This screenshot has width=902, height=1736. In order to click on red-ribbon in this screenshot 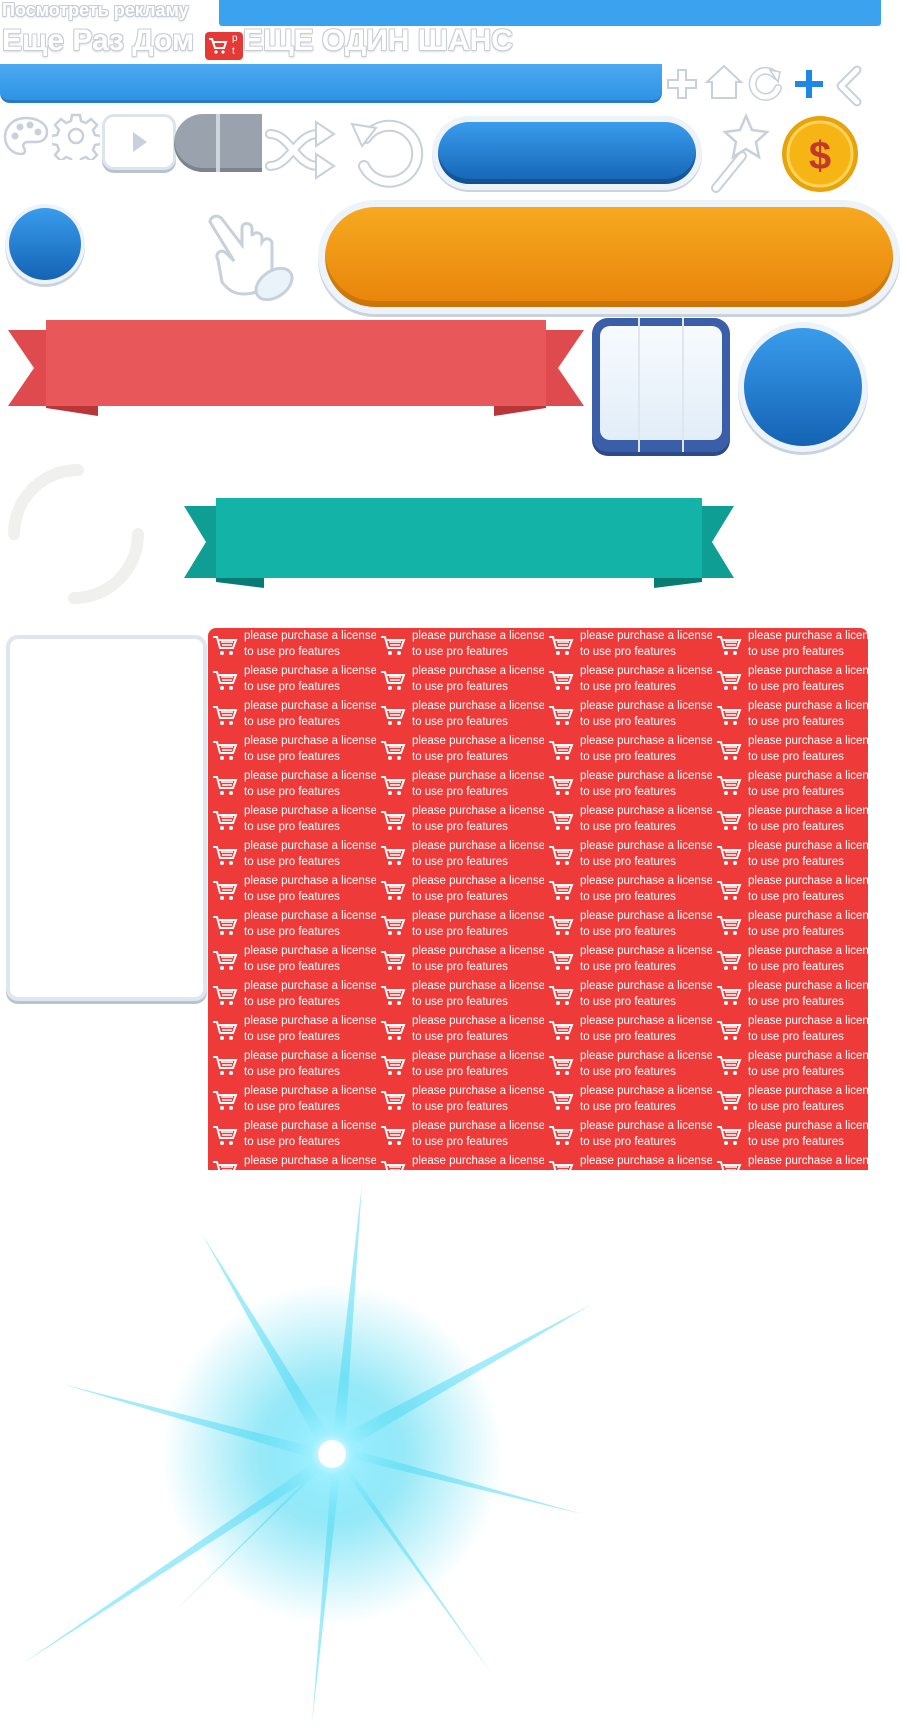, I will do `click(296, 368)`.